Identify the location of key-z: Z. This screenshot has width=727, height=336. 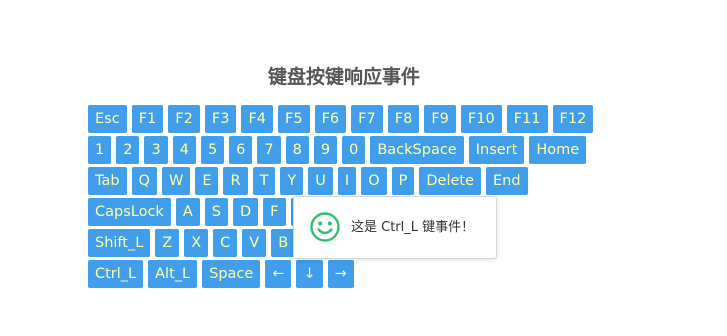
(167, 243).